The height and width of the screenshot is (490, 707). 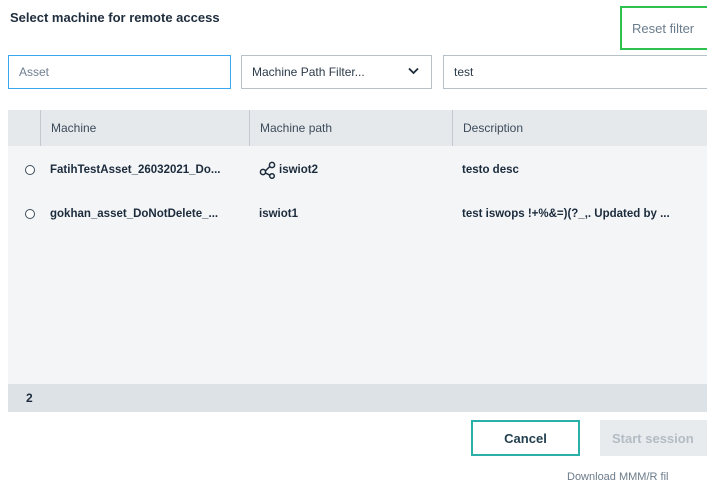 What do you see at coordinates (525, 438) in the screenshot?
I see `cancel-button: Cancel` at bounding box center [525, 438].